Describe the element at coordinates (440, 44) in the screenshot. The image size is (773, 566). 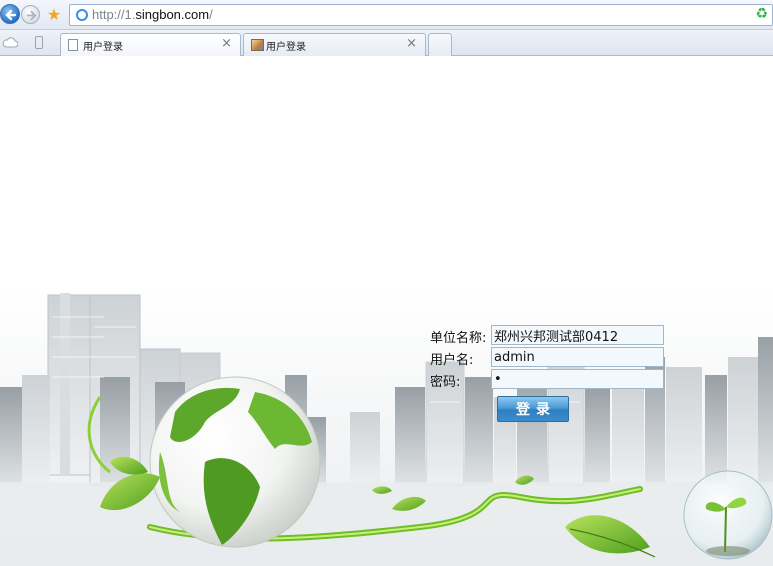
I see `new-tab-button` at that location.